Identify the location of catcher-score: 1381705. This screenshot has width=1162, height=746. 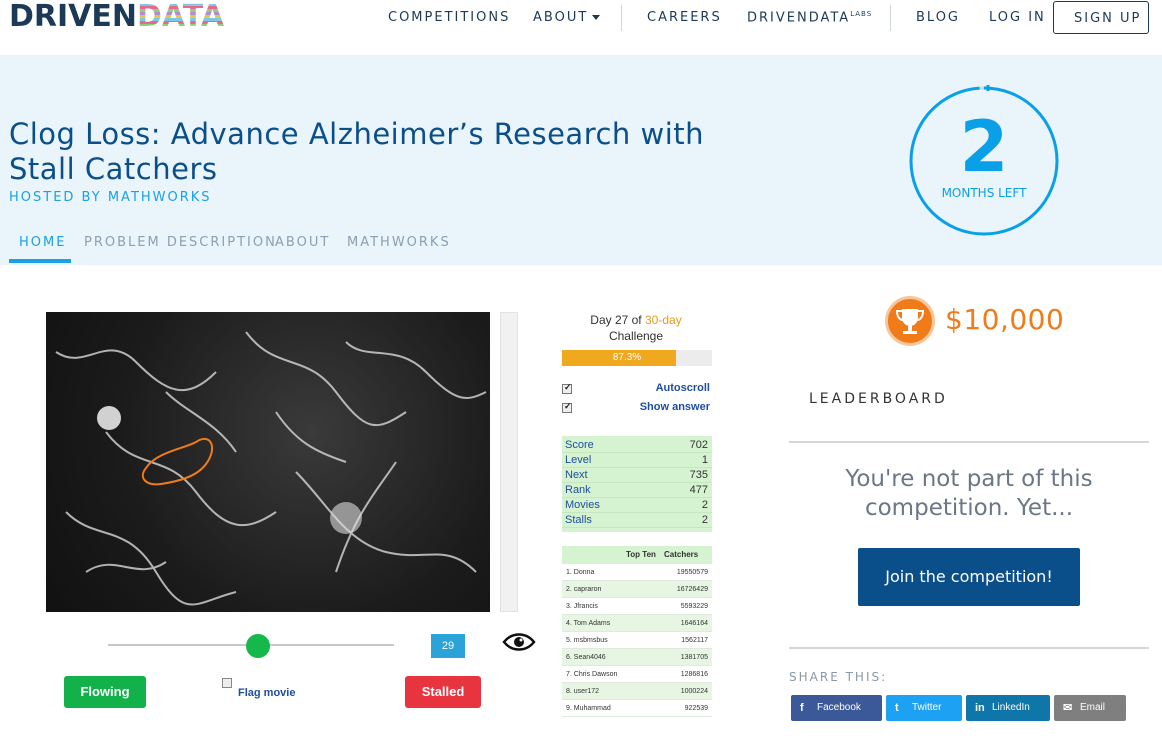
(694, 657).